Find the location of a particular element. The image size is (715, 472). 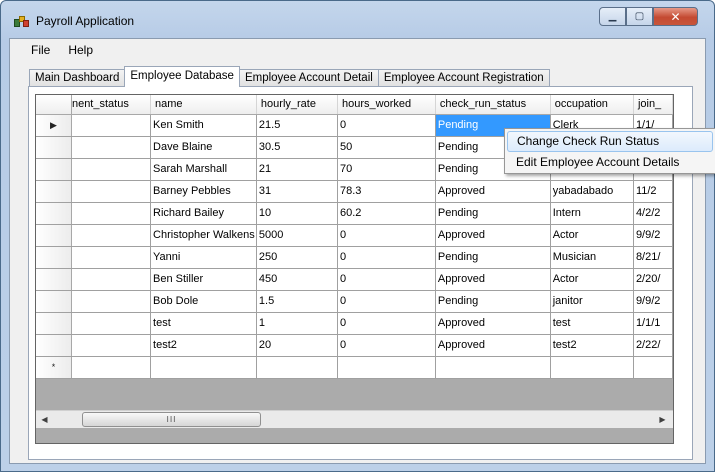

row-header: ▶ is located at coordinates (54, 125).